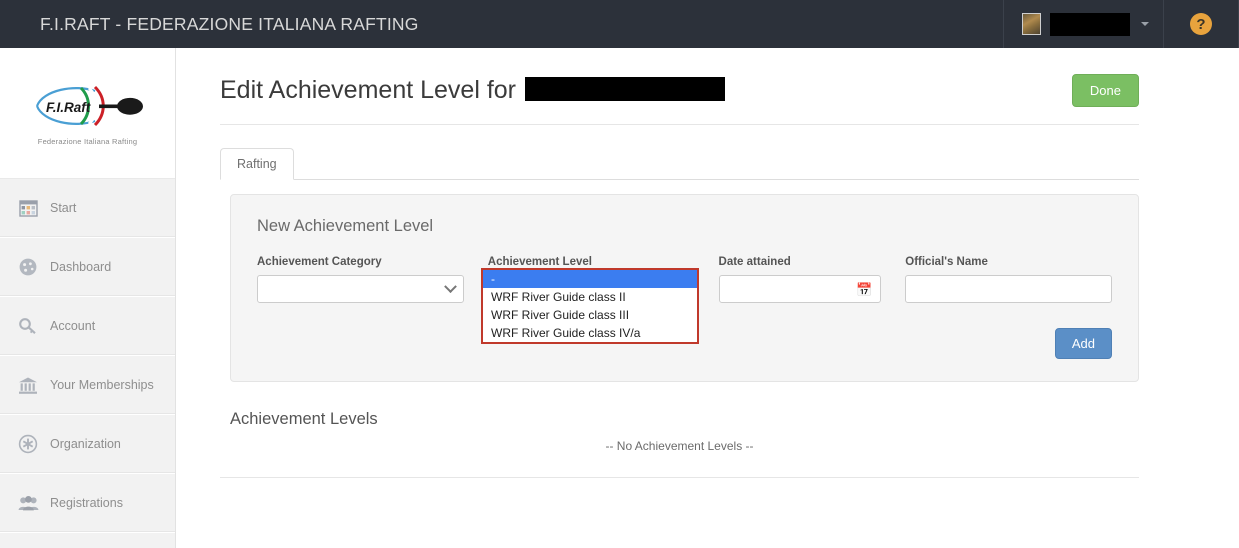 This screenshot has width=1239, height=548. I want to click on sidebar-logo: F.I.Raft Federazione Italiana Rafting, so click(87, 113).